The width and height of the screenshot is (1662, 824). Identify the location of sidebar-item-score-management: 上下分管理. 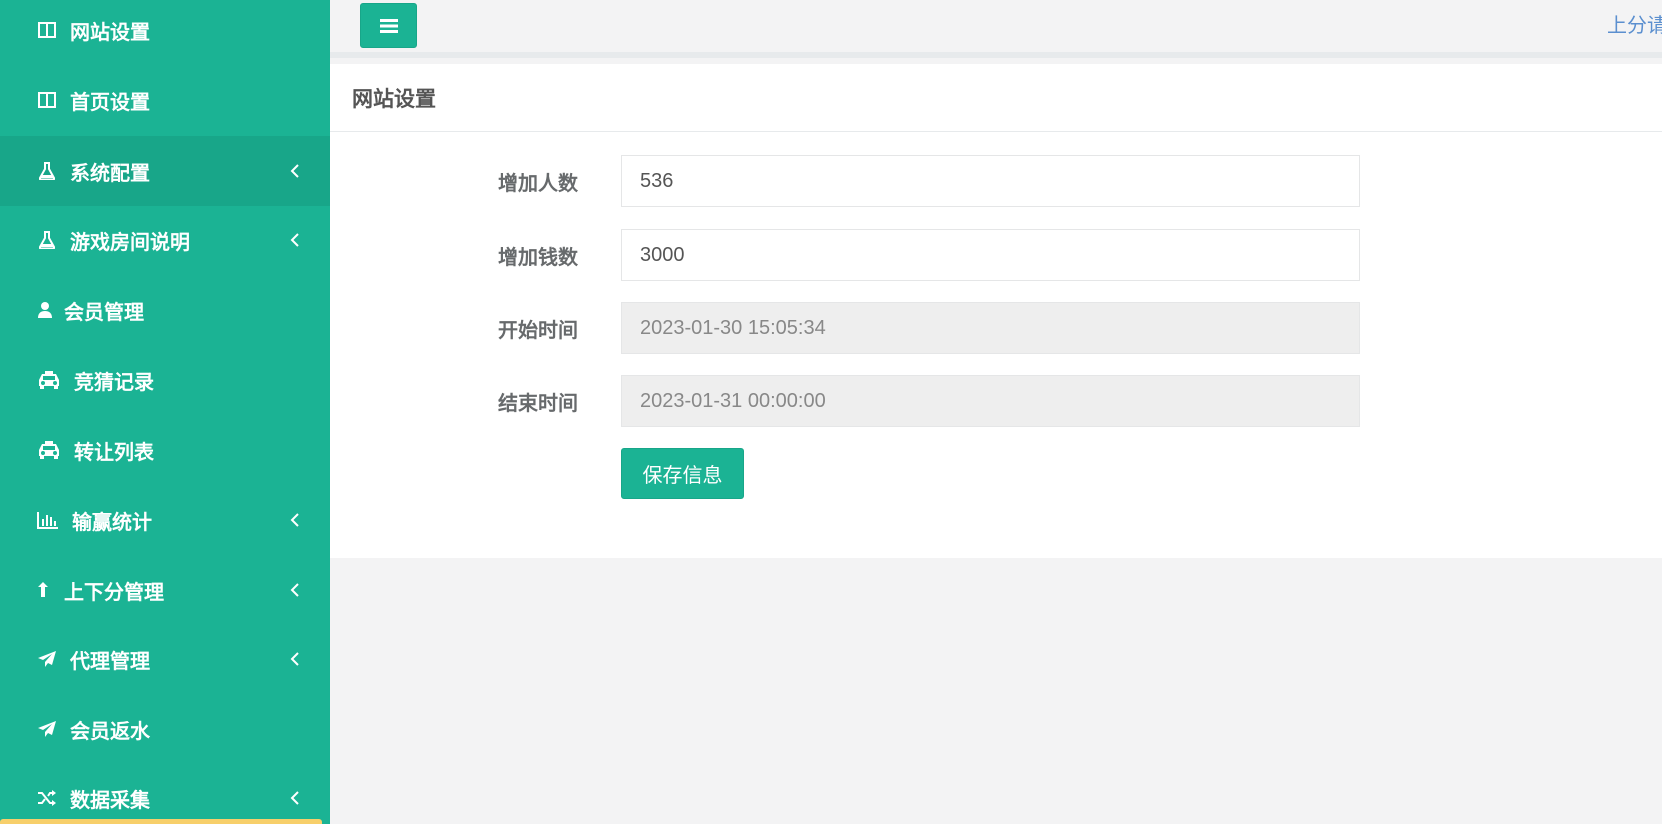
(165, 590).